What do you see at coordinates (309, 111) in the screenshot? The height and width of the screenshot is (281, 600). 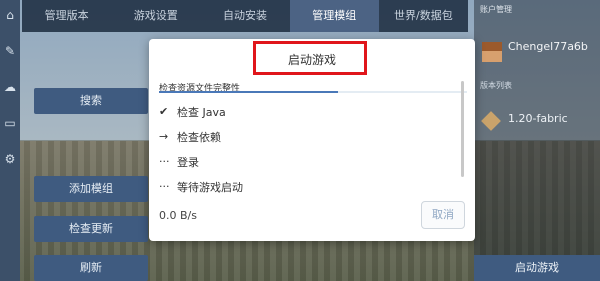 I see `step-item: ✔ 检查 Java` at bounding box center [309, 111].